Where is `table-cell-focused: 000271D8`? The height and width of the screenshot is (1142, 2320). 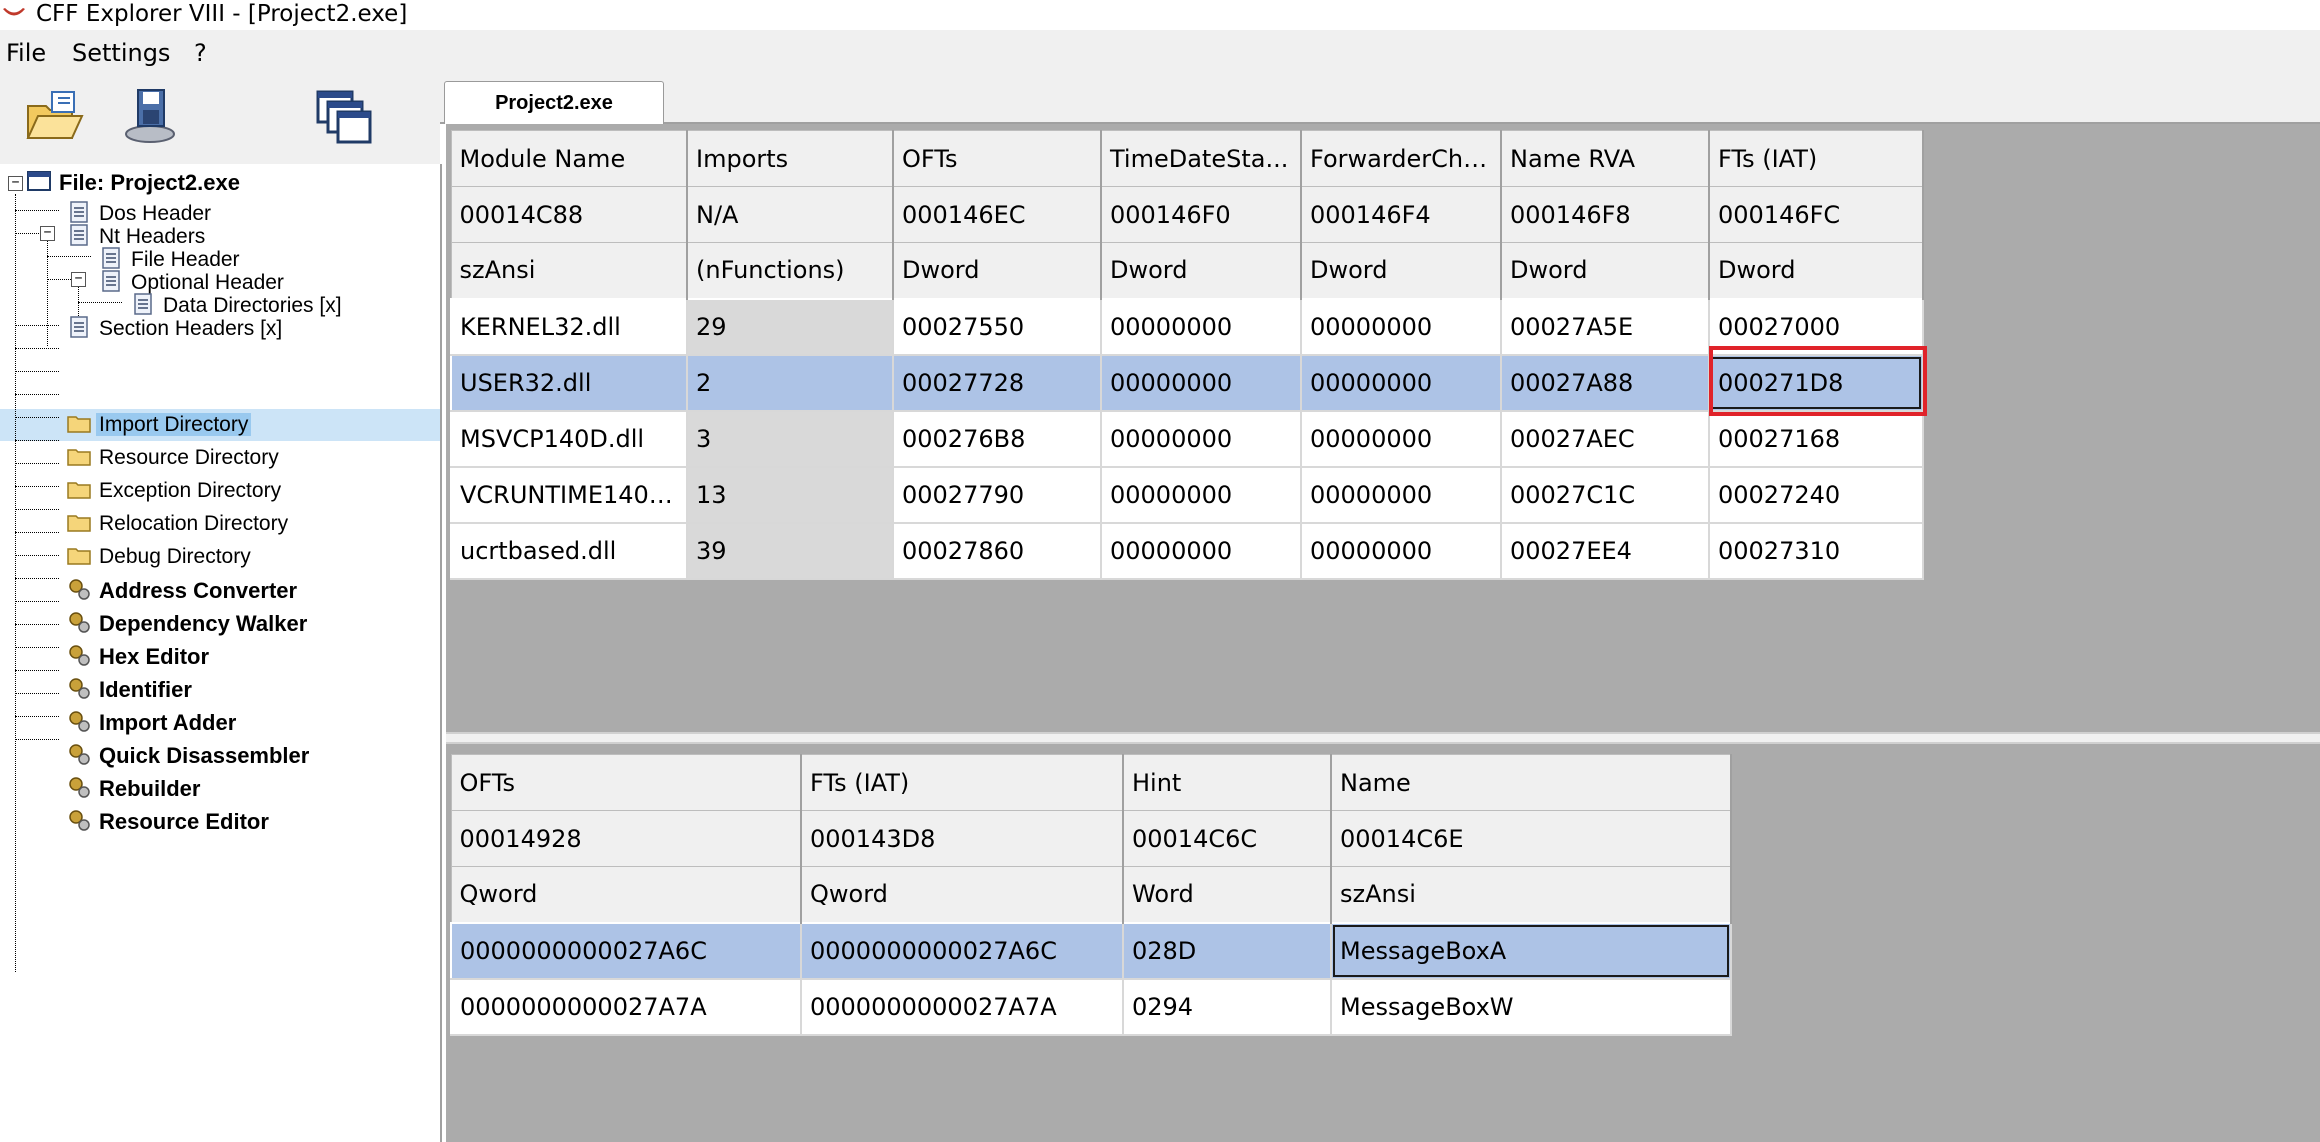
table-cell-focused: 000271D8 is located at coordinates (1816, 382).